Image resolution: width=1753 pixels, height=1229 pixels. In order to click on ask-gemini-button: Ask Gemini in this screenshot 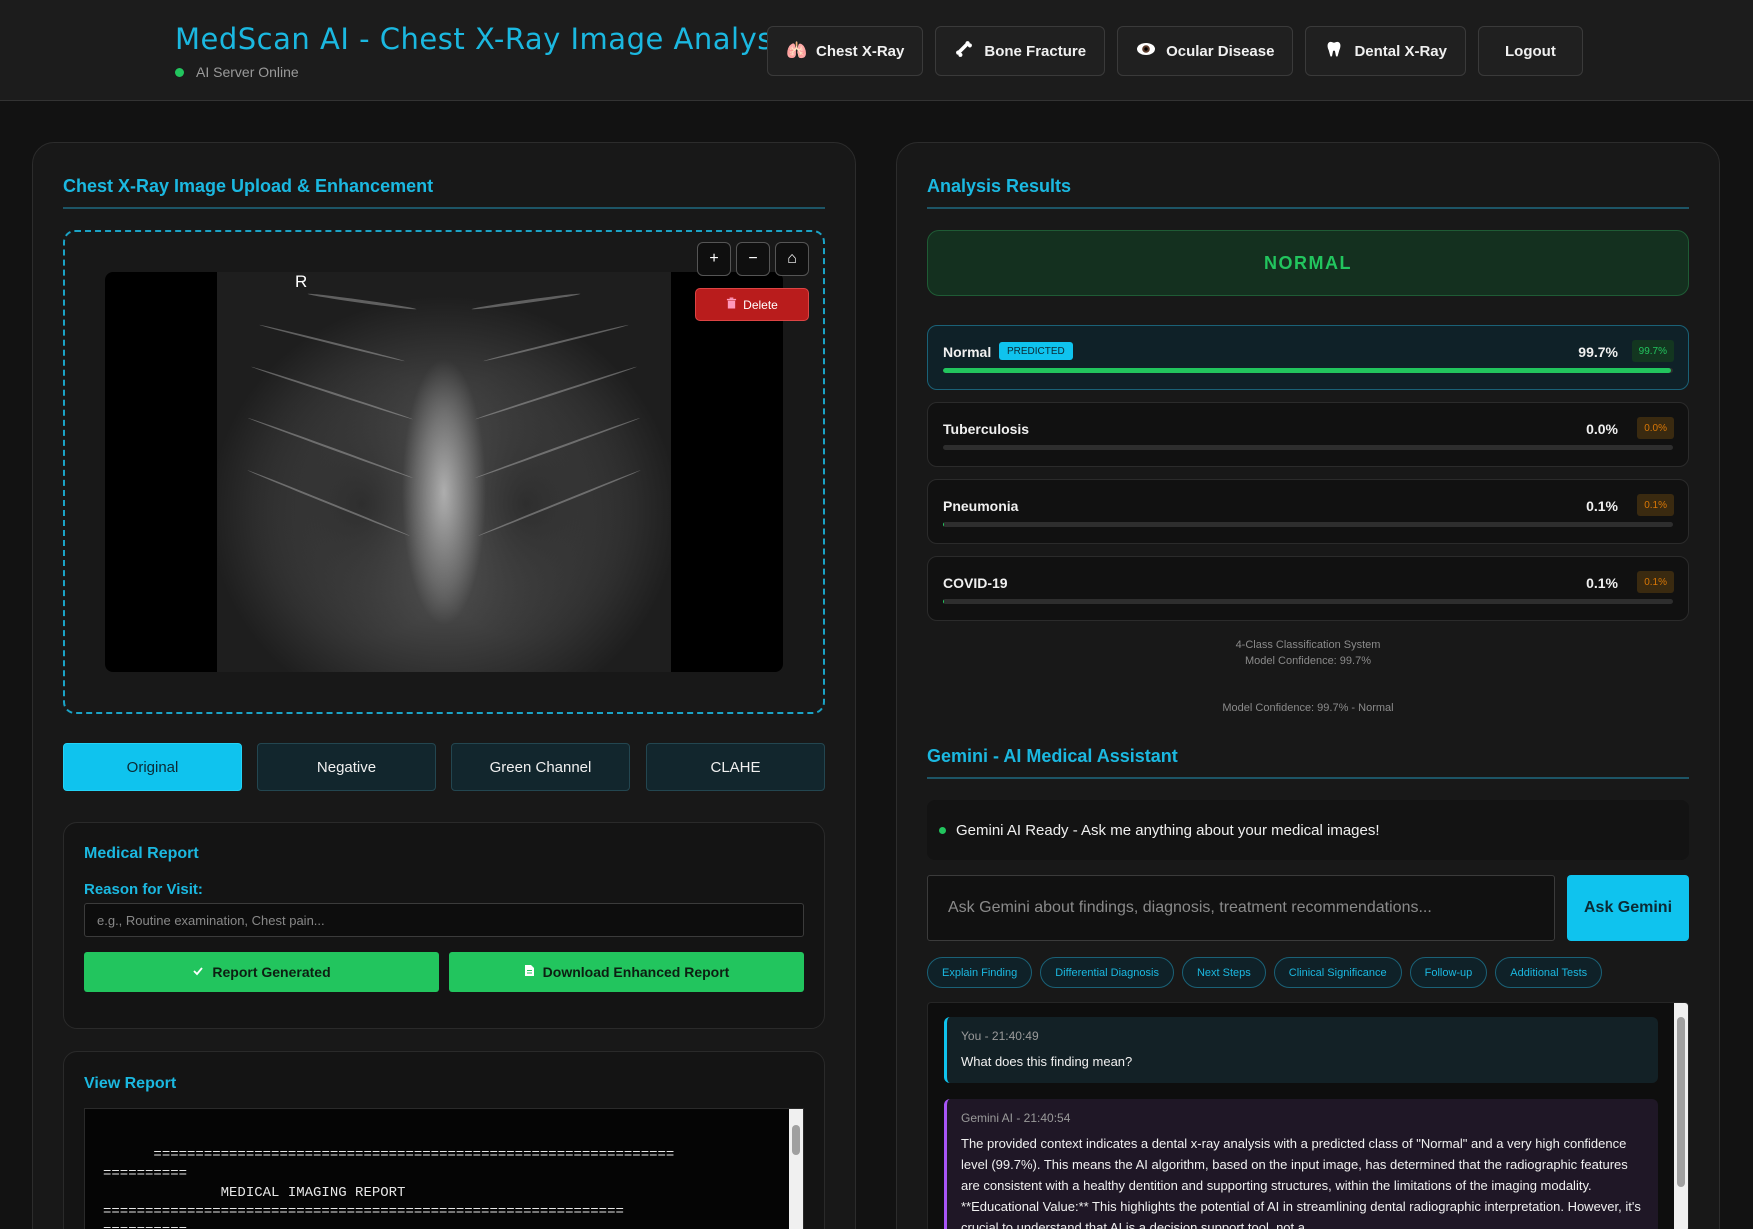, I will do `click(1628, 908)`.